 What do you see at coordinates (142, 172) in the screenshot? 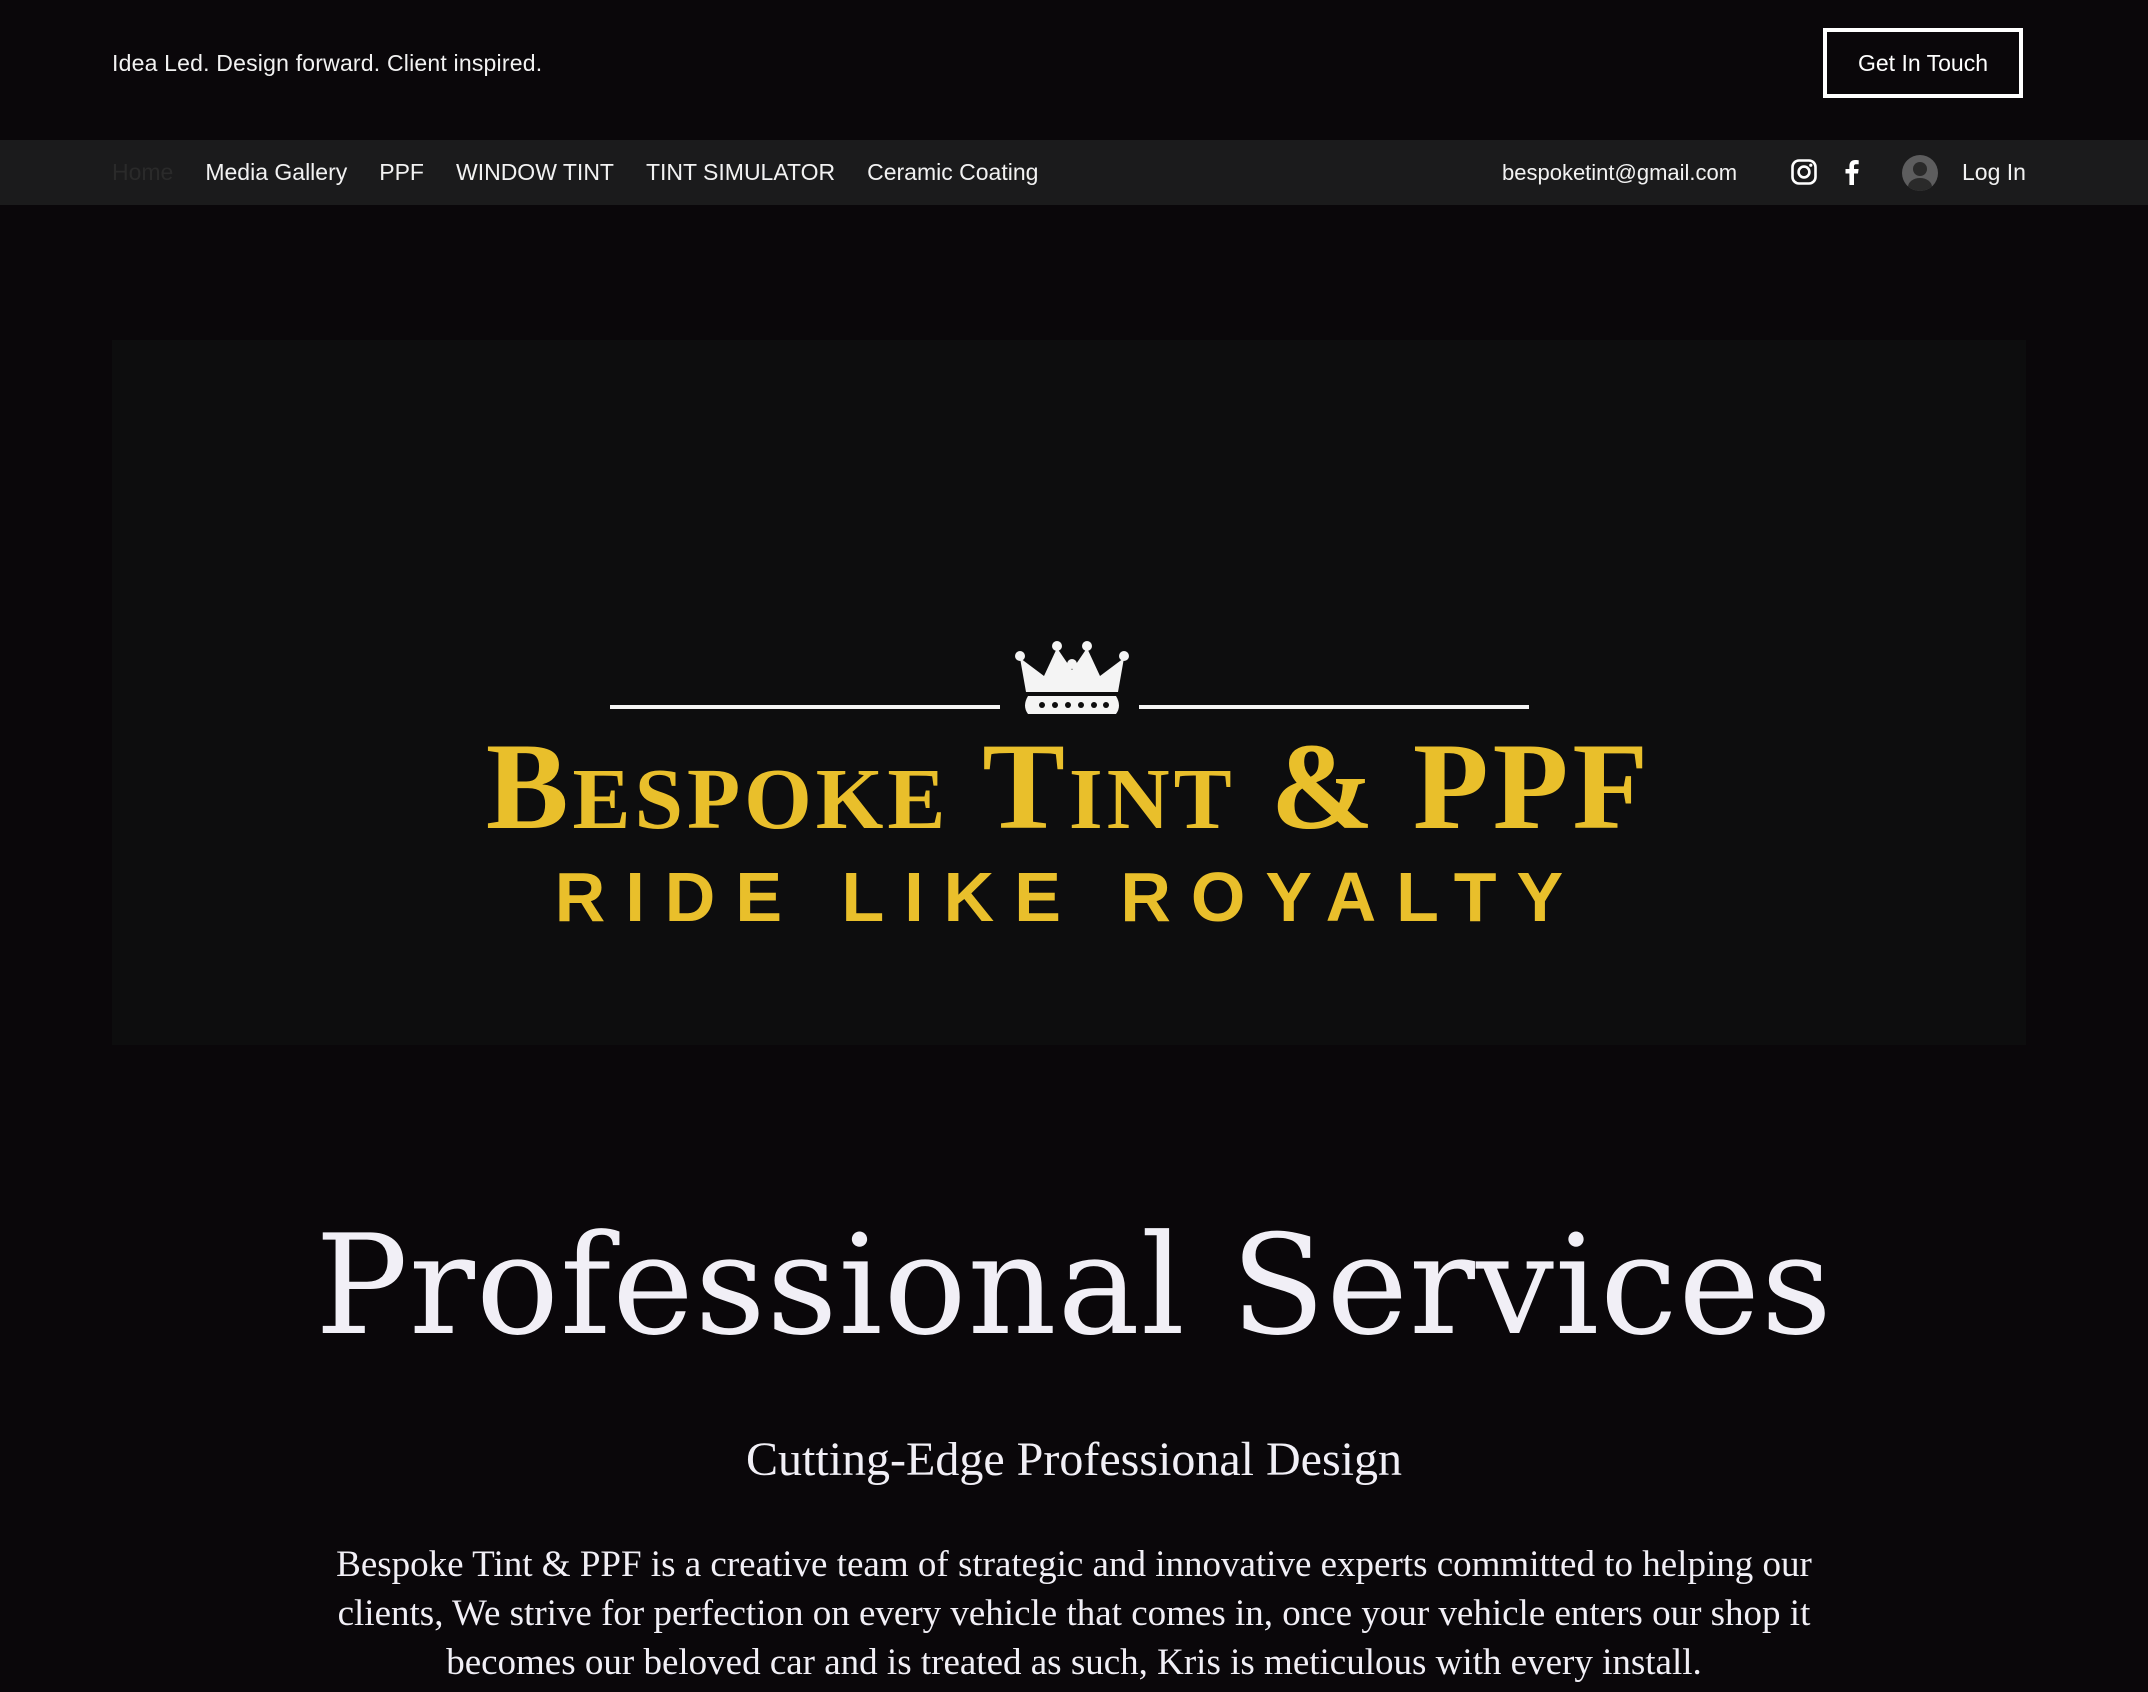
I see `nav-item-home: Home` at bounding box center [142, 172].